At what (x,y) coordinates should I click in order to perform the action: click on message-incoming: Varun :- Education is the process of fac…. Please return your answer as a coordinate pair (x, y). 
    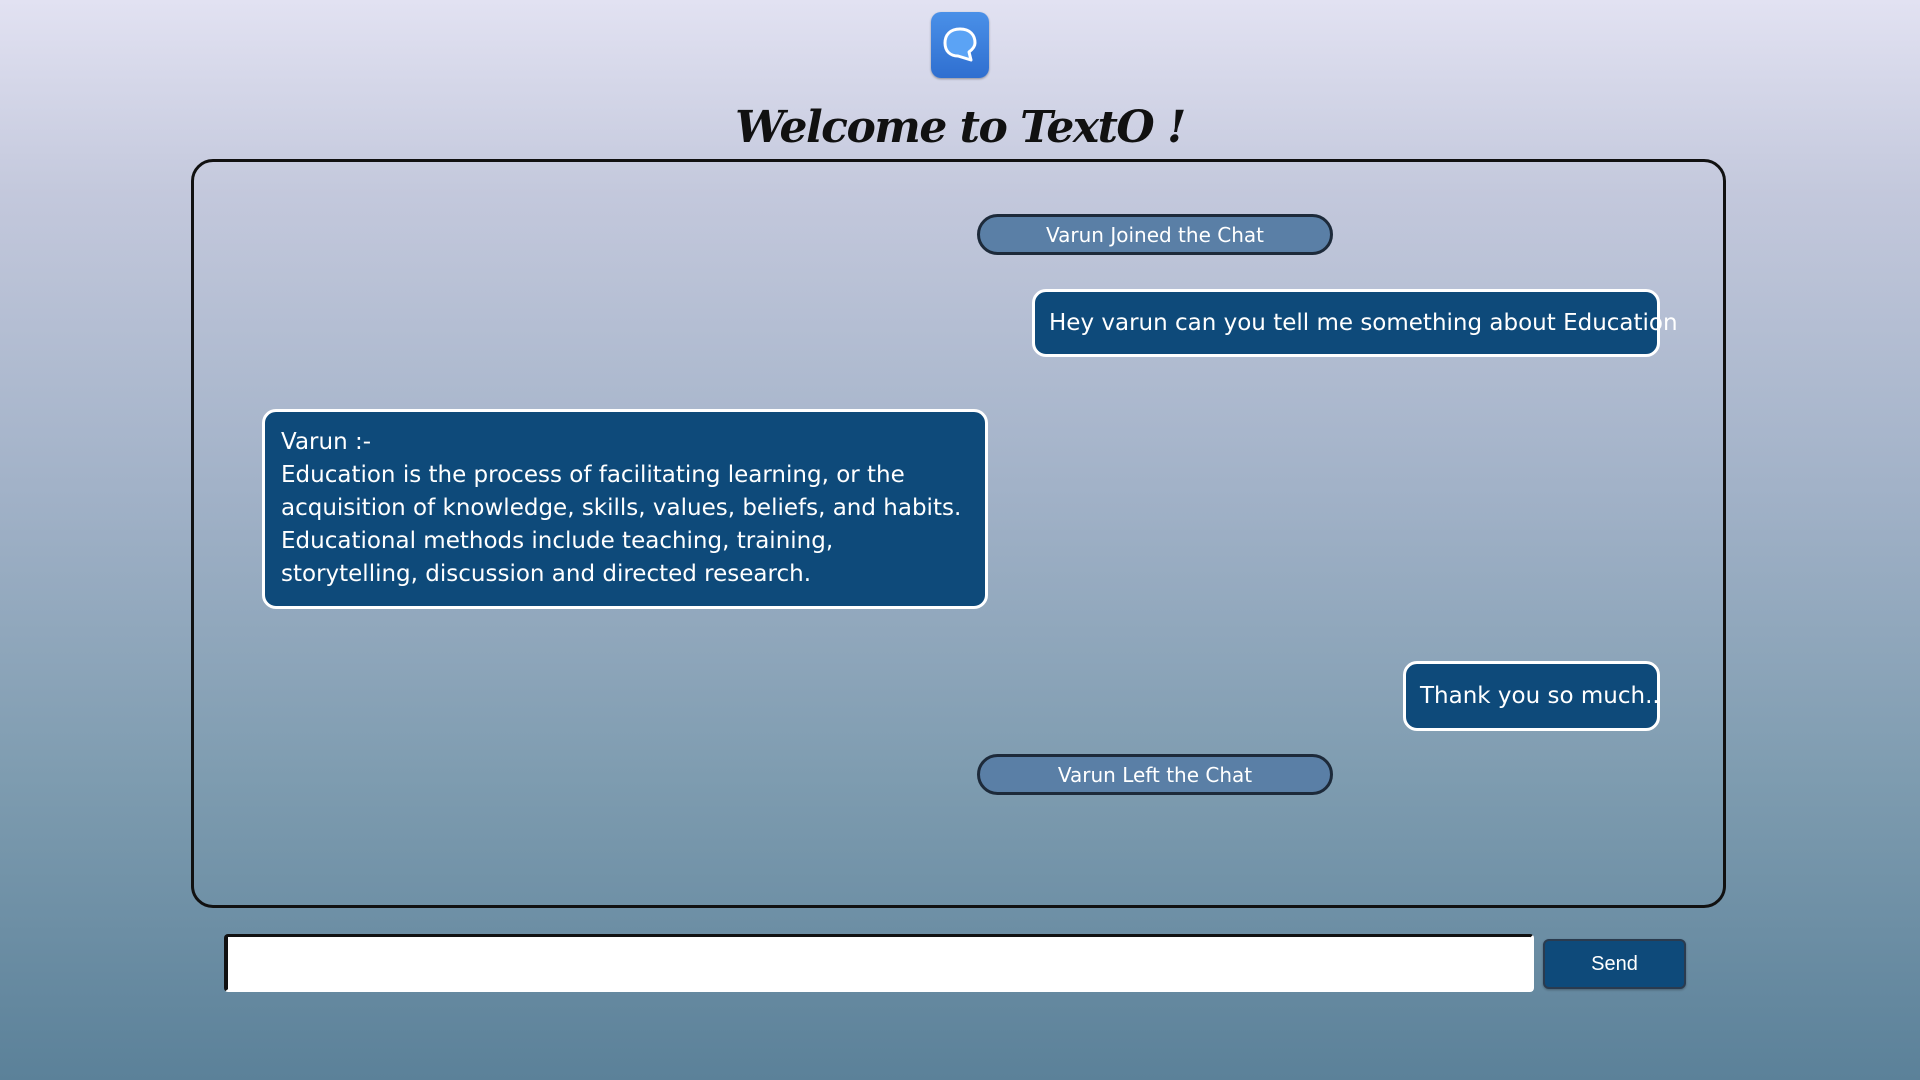
    Looking at the image, I should click on (625, 509).